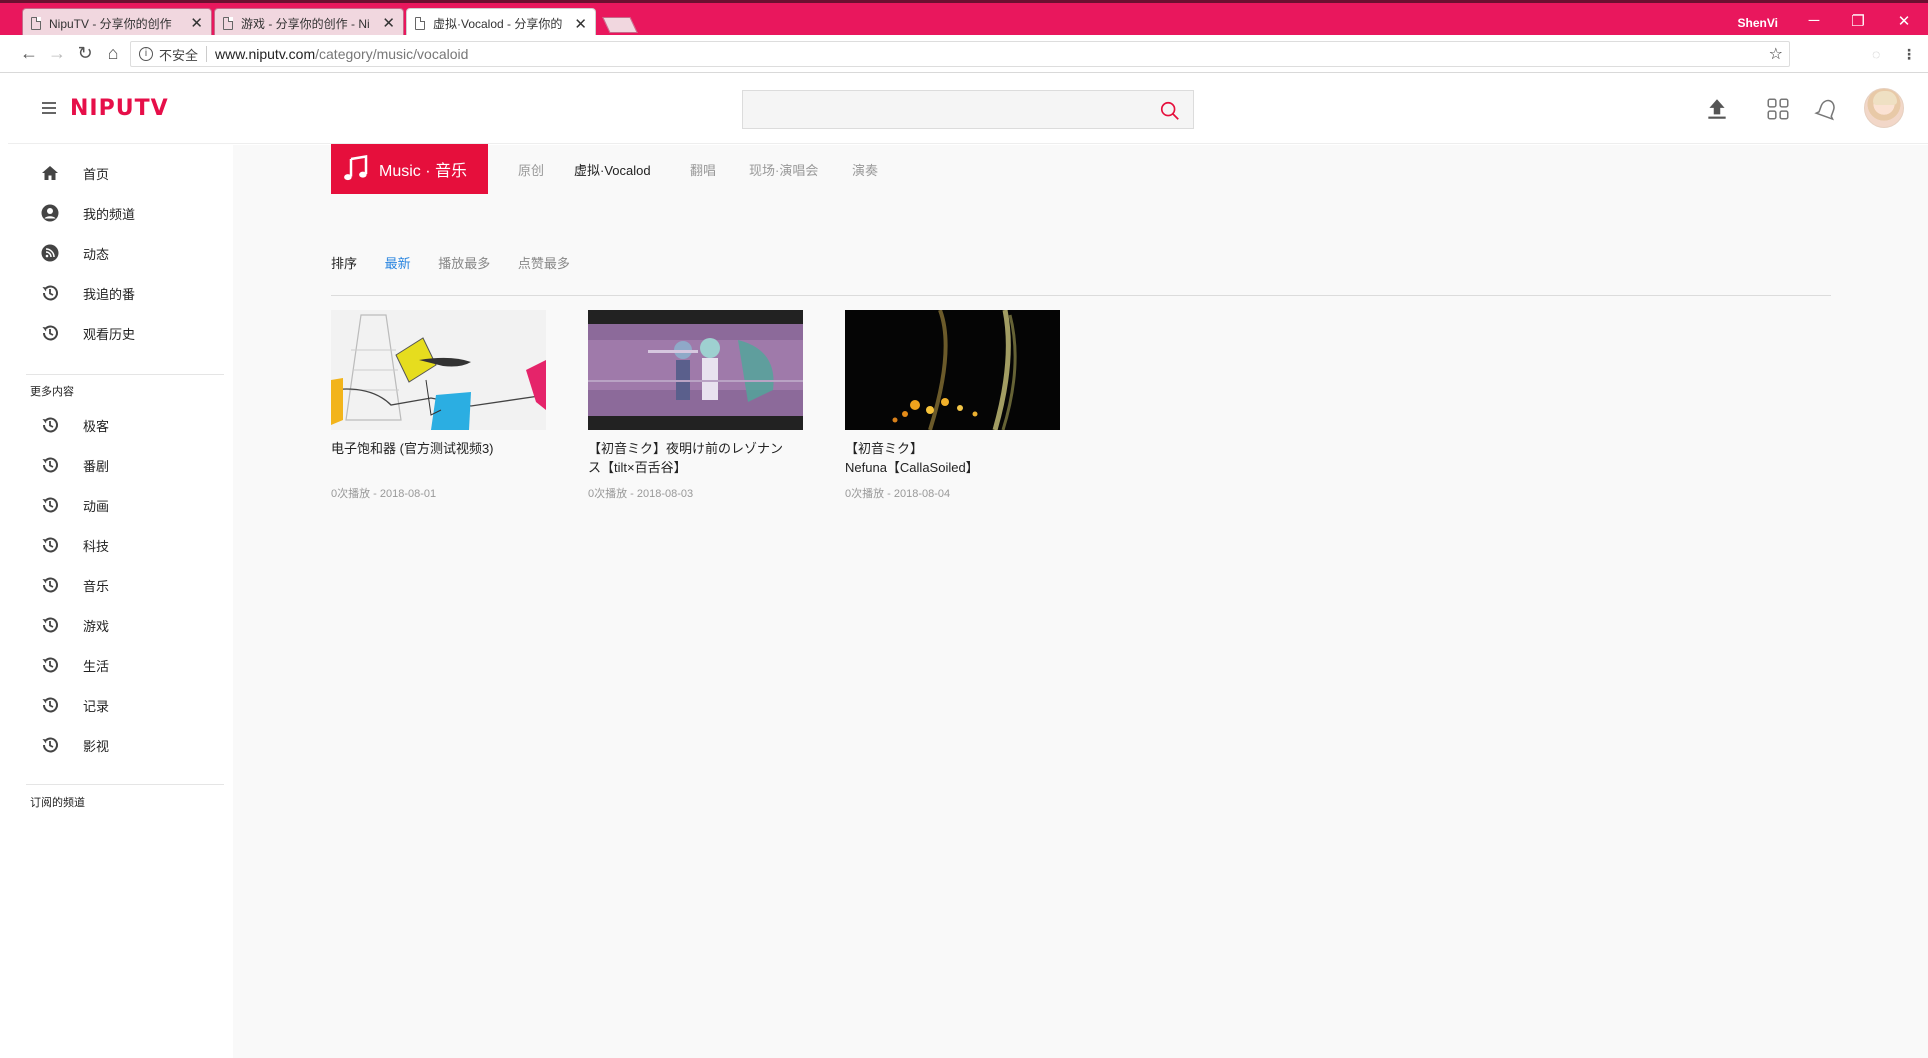  I want to click on site-logo: NIPUTV, so click(119, 108).